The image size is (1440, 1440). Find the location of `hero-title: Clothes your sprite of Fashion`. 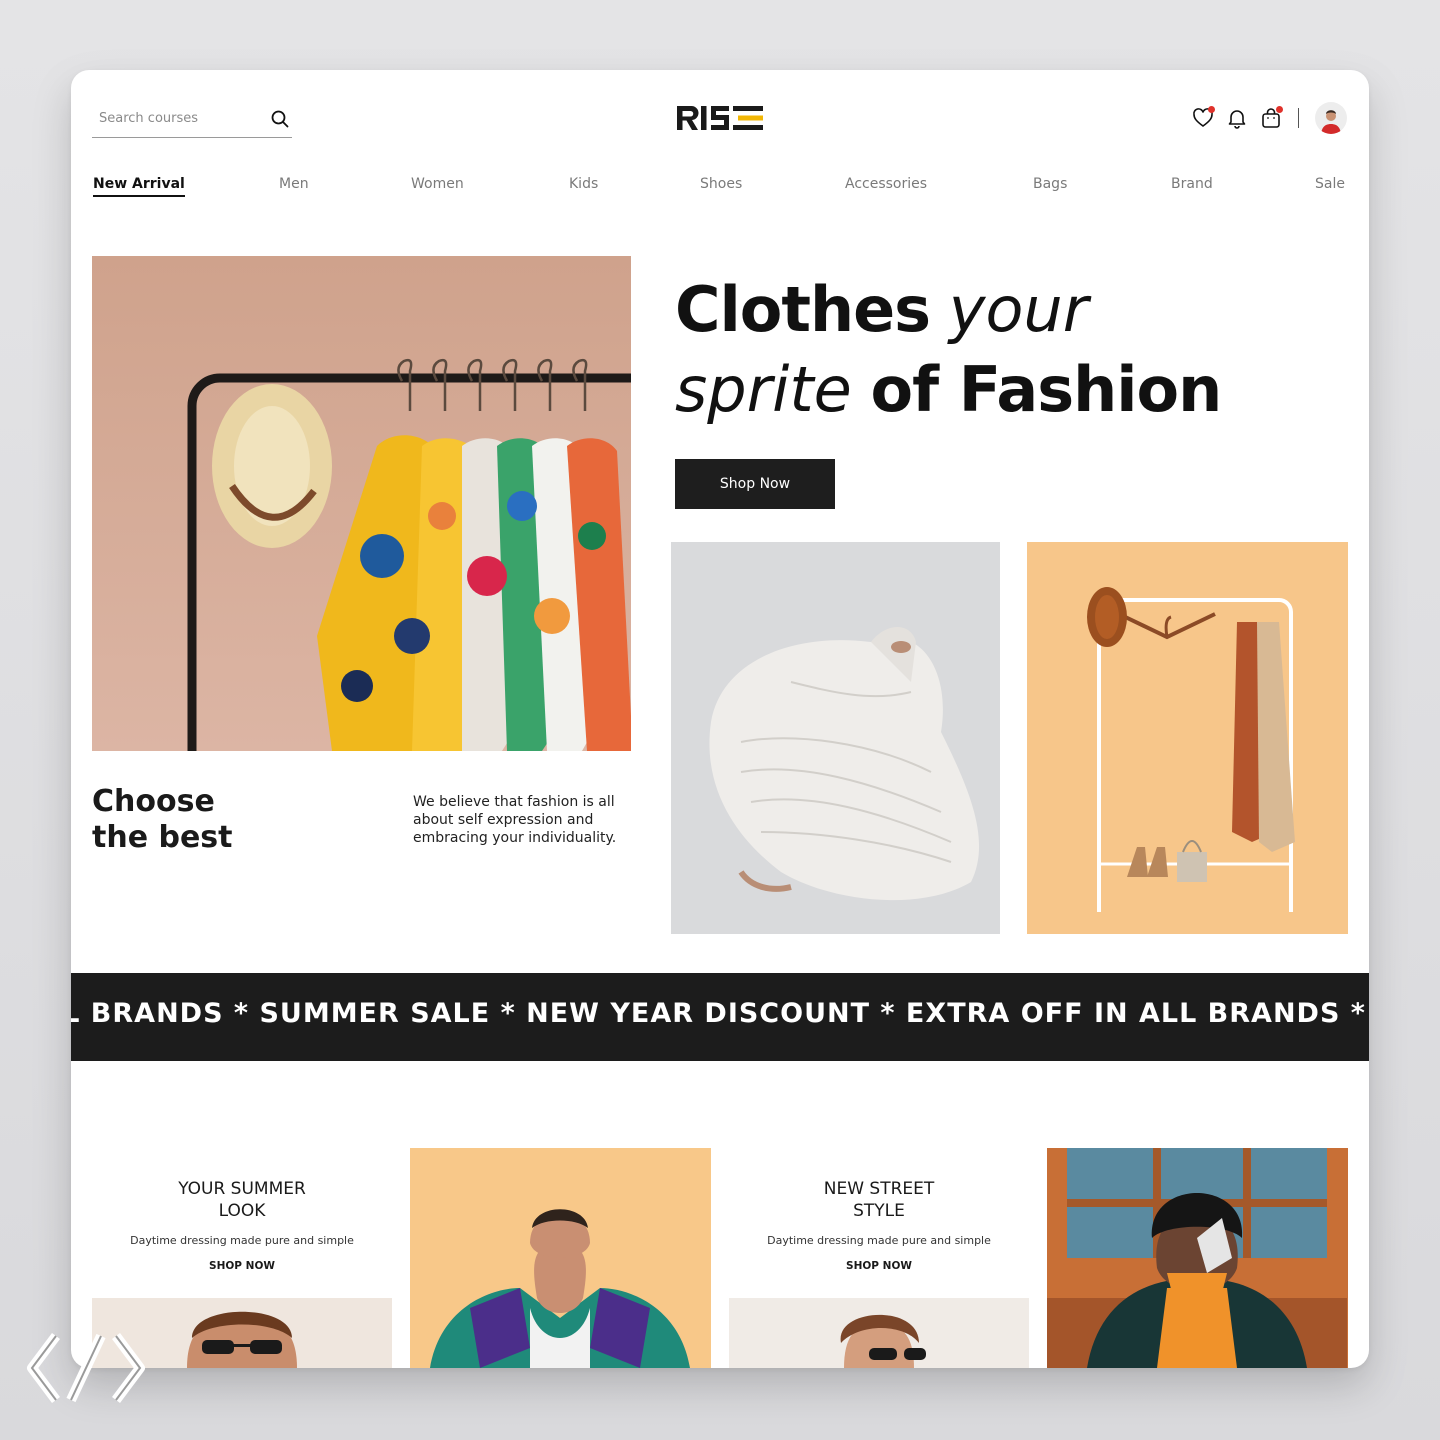

hero-title: Clothes your sprite of Fashion is located at coordinates (949, 350).